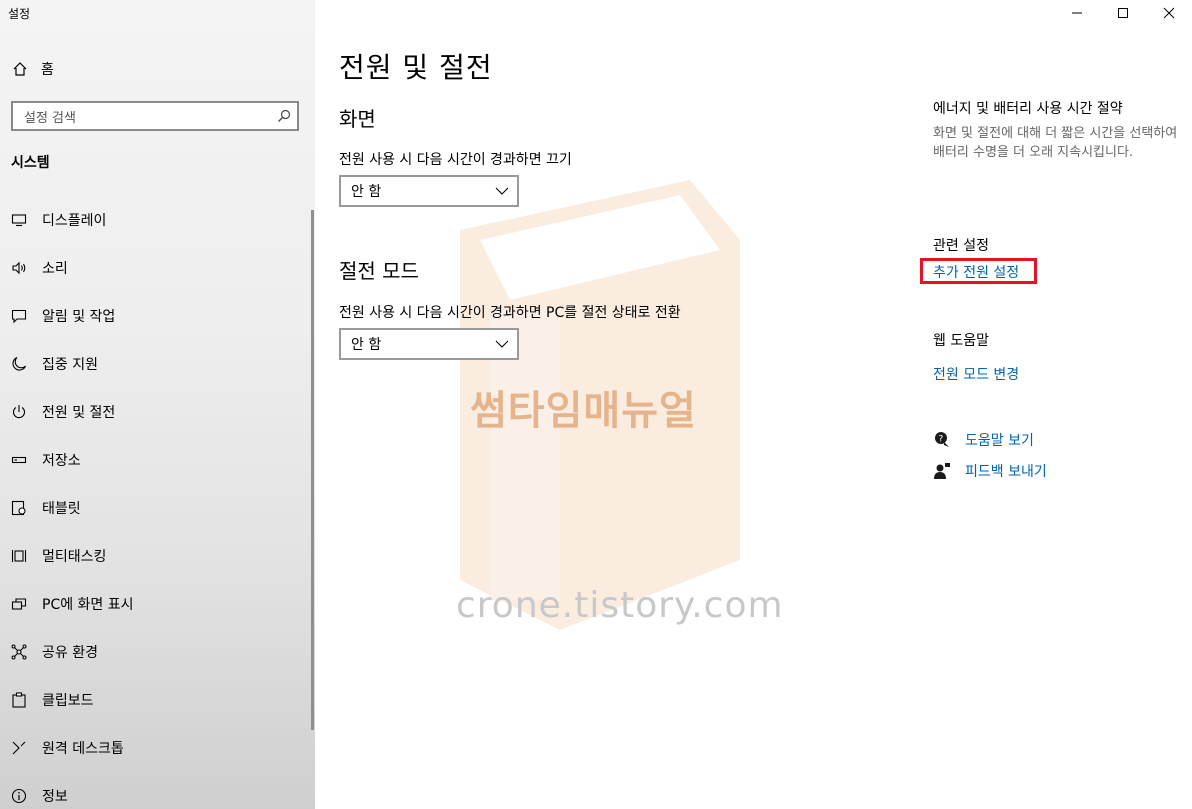  Describe the element at coordinates (156, 748) in the screenshot. I see `sidebar-item-remote-desktop: 원격 데스크톱` at that location.